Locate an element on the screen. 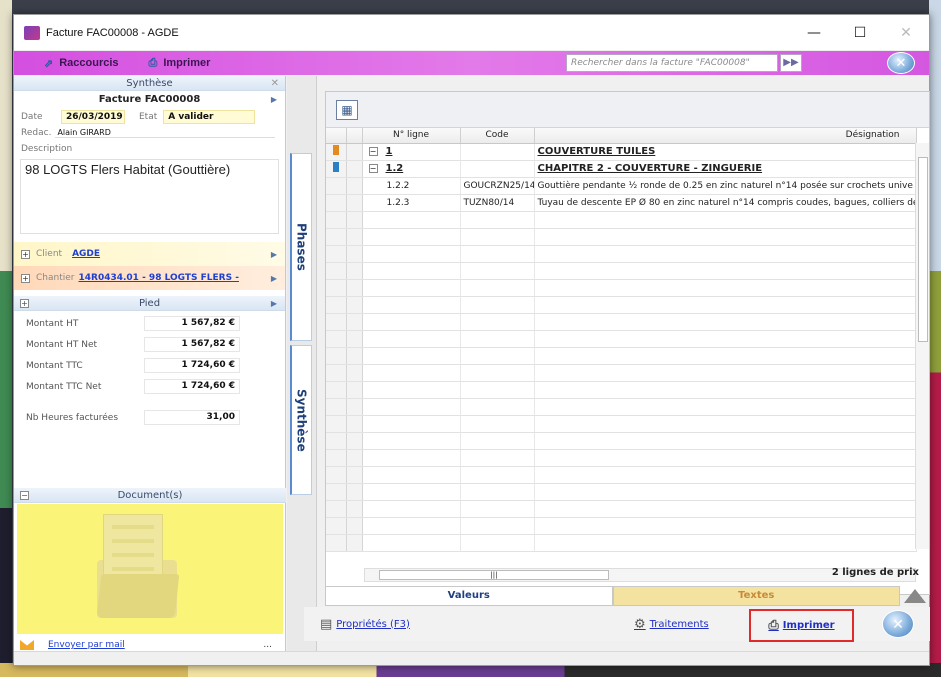  gears-icon: ⚙ is located at coordinates (640, 624).